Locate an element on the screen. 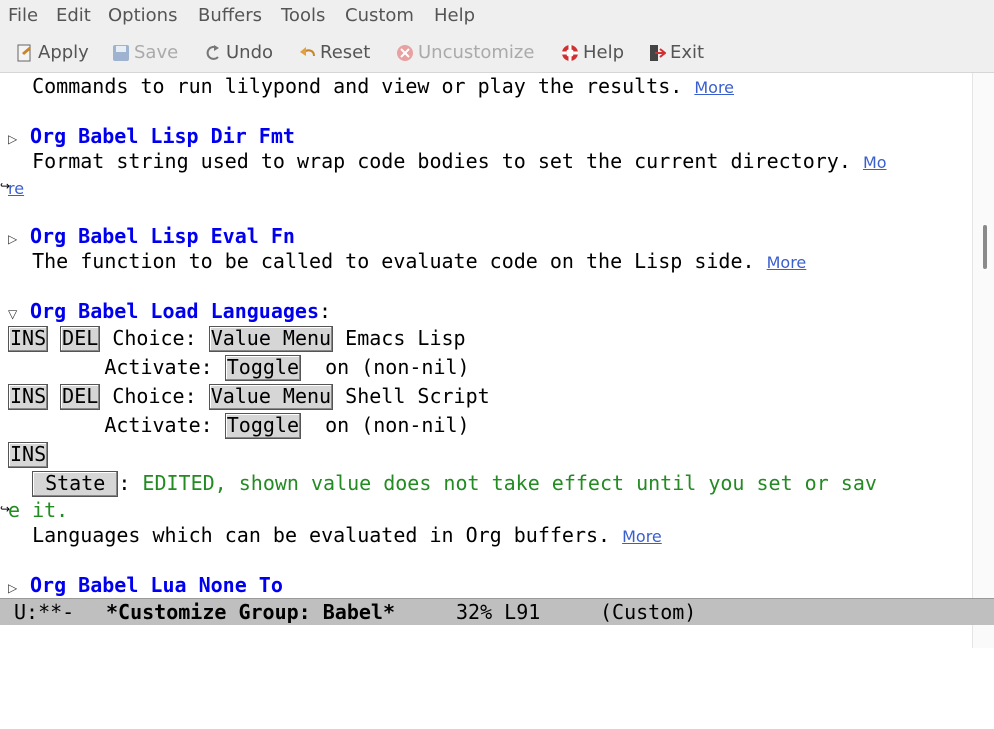 This screenshot has width=994, height=729. vertical-scrollbar is located at coordinates (983, 335).